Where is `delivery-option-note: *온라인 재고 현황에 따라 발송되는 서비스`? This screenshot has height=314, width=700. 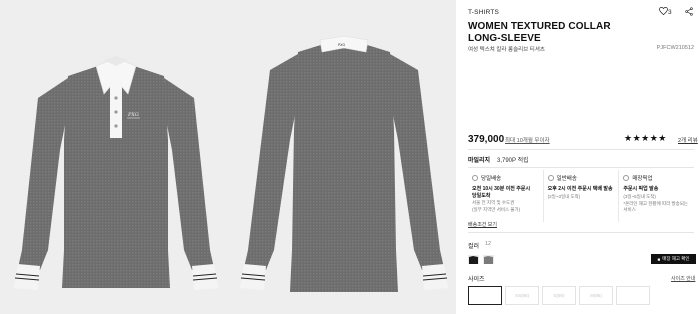
delivery-option-note: *온라인 재고 현황에 따라 발송되는 서비스 is located at coordinates (656, 206).